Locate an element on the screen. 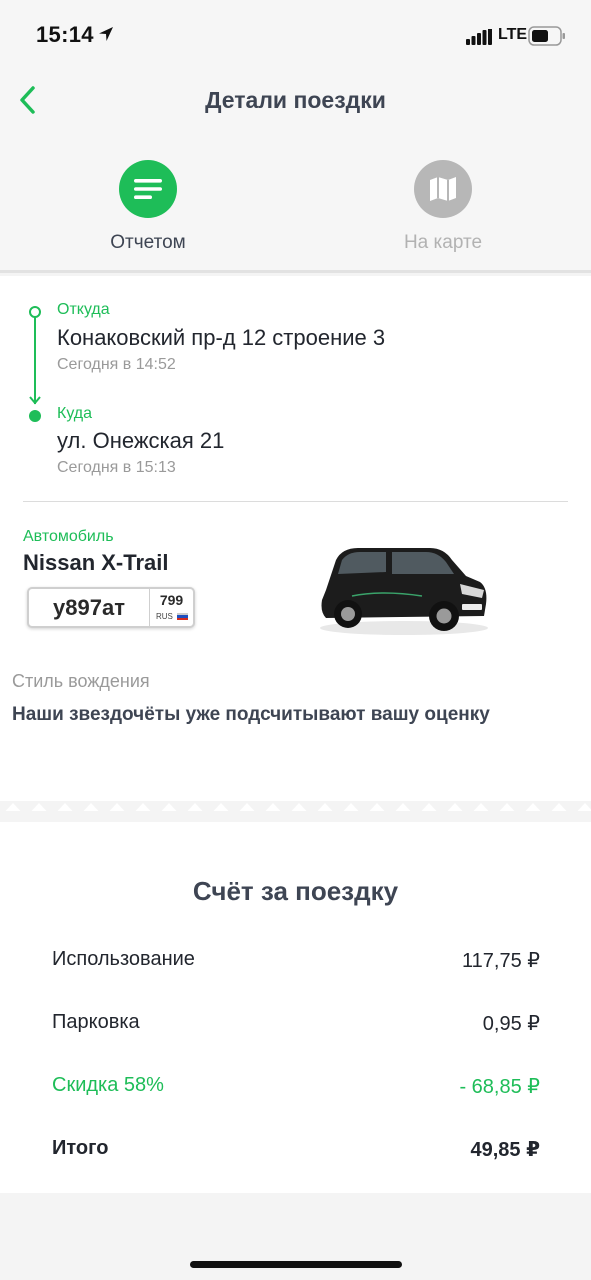 This screenshot has width=591, height=1280. plate-country: RUS is located at coordinates (164, 616).